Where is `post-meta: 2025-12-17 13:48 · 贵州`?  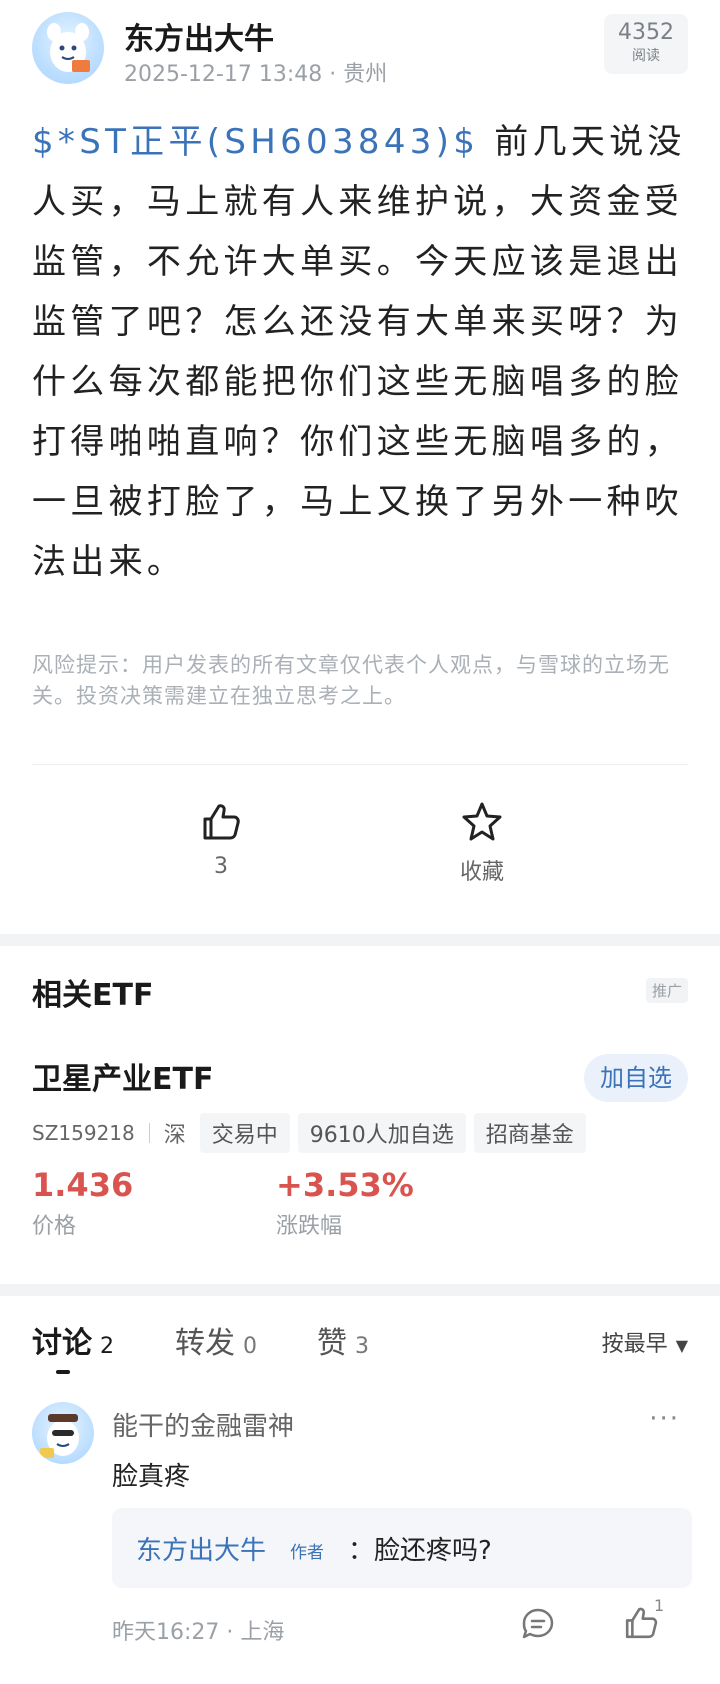
post-meta: 2025-12-17 13:48 · 贵州 is located at coordinates (256, 74).